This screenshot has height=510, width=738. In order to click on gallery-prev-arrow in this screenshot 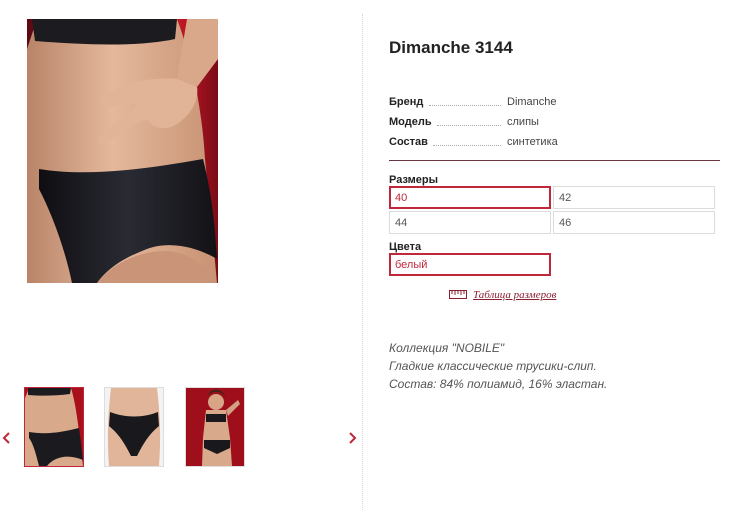, I will do `click(7, 438)`.